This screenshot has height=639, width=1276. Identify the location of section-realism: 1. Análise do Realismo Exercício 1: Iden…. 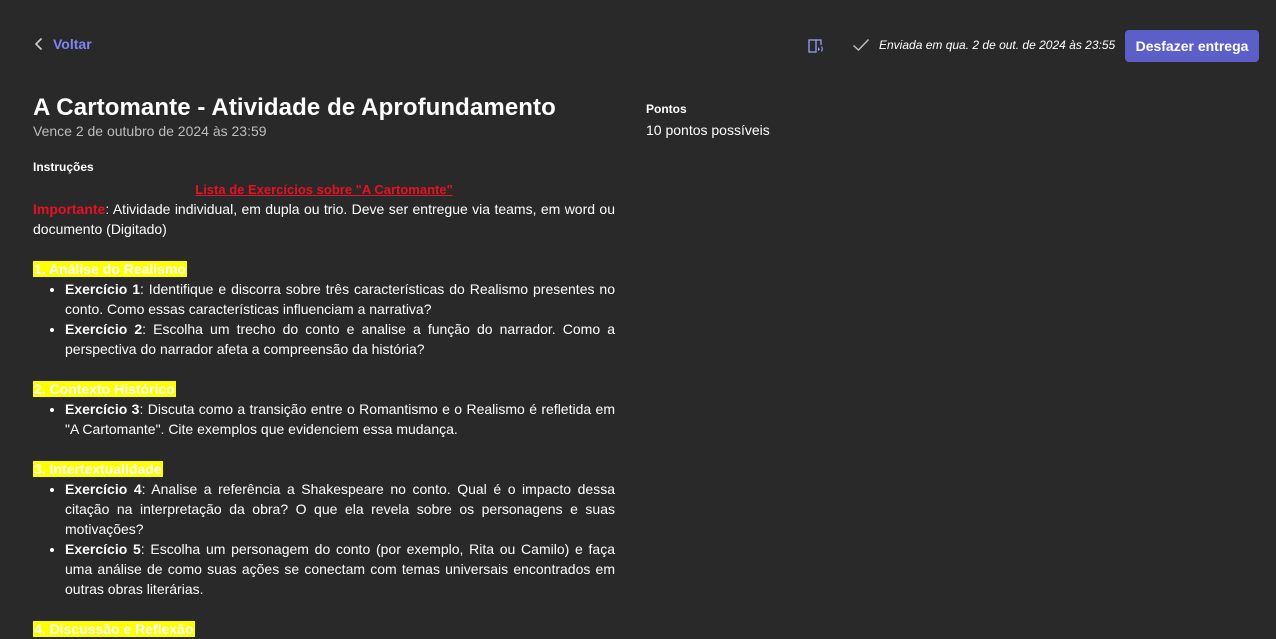
(324, 309).